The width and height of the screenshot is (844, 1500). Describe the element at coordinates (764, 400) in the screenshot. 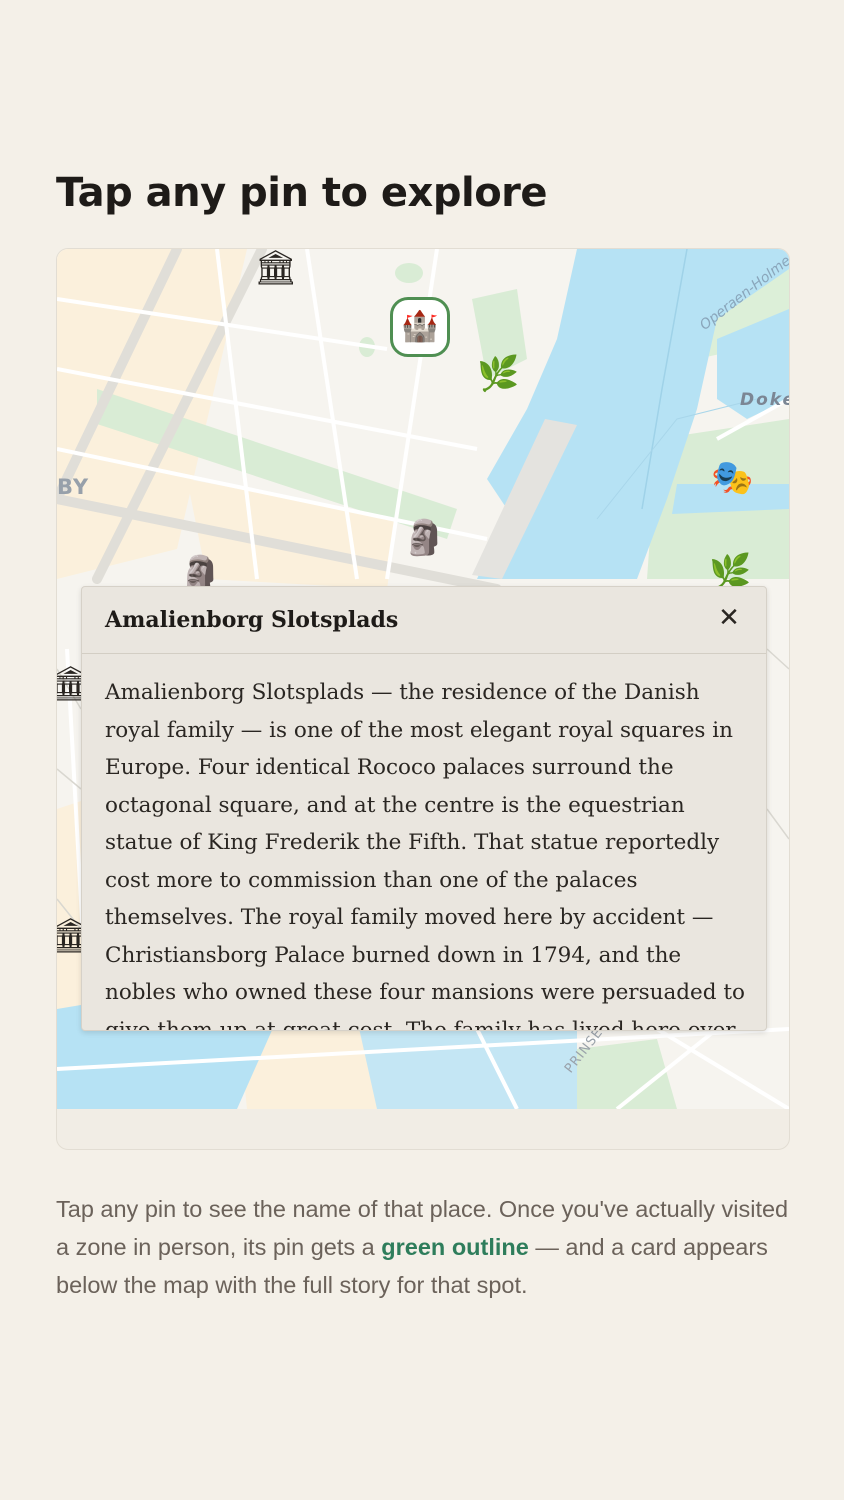

I see `map-label-dokken: Doke` at that location.